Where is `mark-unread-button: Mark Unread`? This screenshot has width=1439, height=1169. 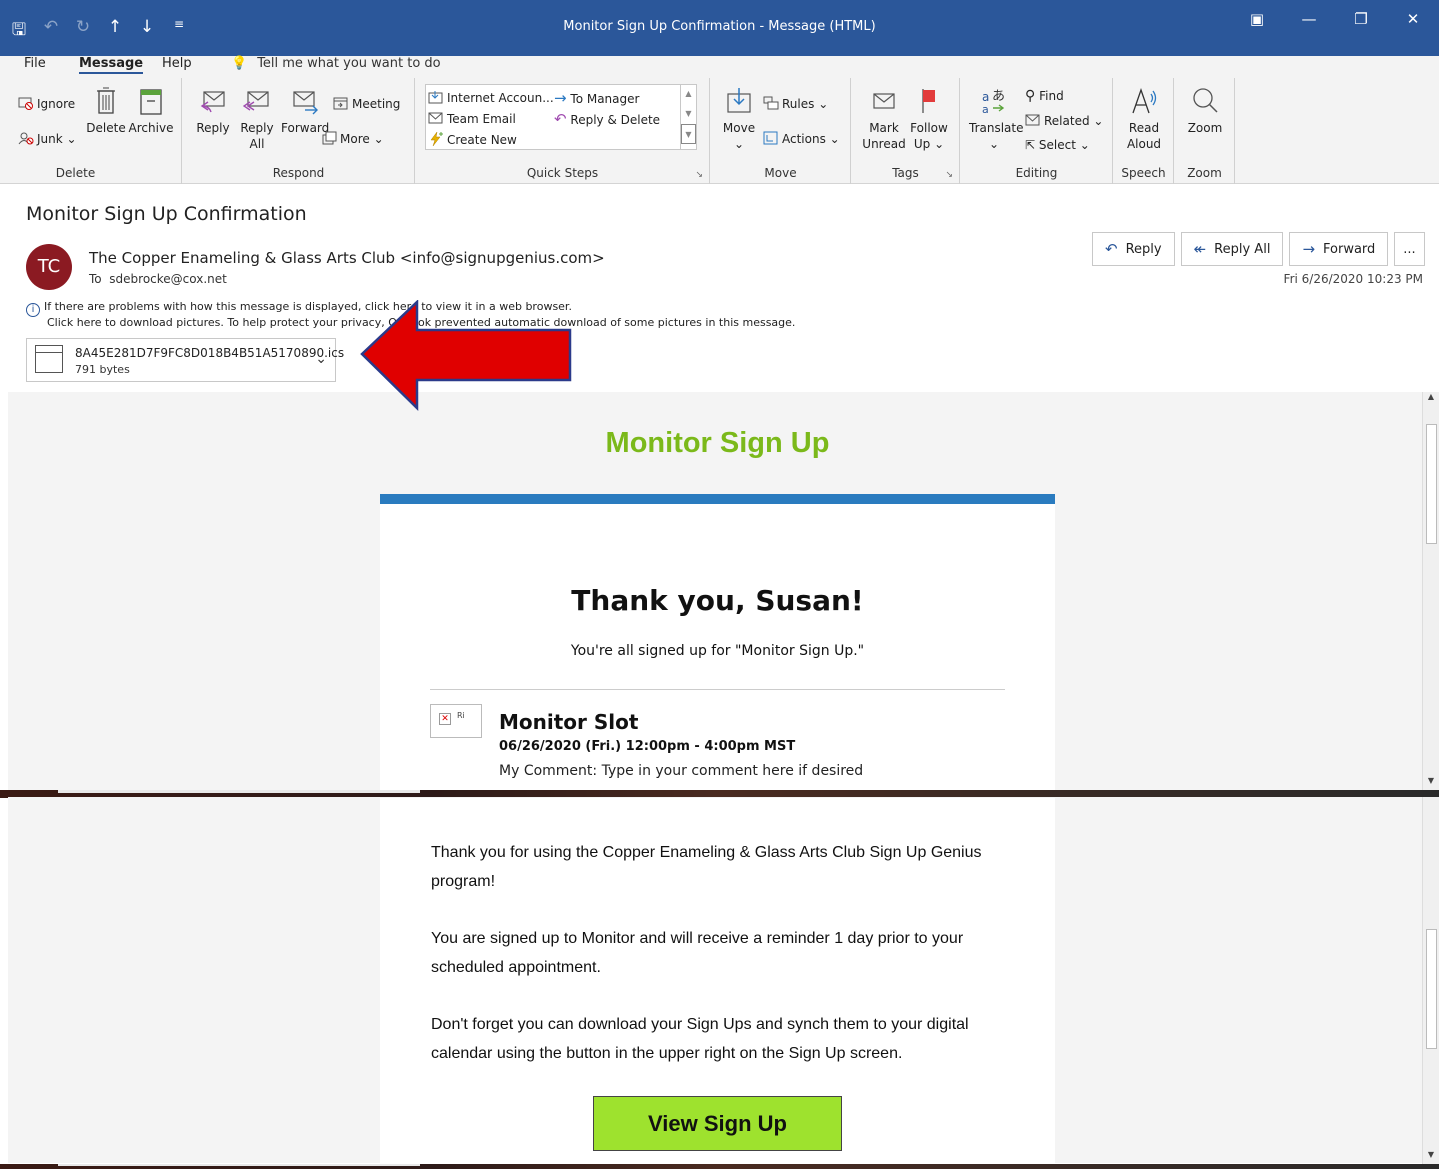
mark-unread-button: Mark Unread is located at coordinates (884, 119).